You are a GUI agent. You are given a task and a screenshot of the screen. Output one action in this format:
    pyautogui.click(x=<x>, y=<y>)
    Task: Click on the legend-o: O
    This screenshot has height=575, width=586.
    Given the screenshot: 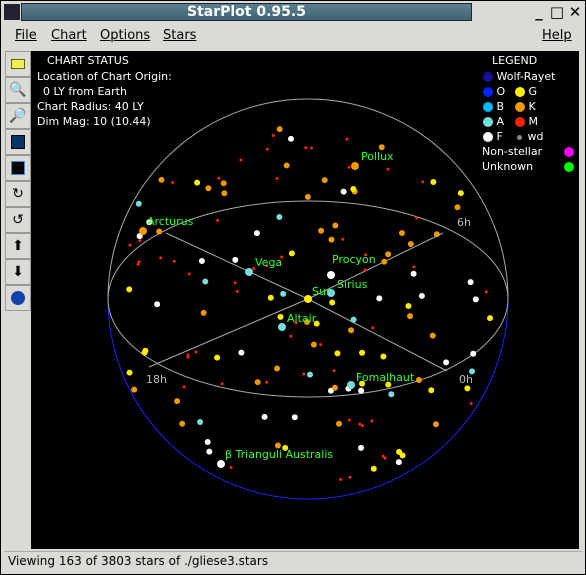 What is the action you would take?
    pyautogui.click(x=494, y=91)
    